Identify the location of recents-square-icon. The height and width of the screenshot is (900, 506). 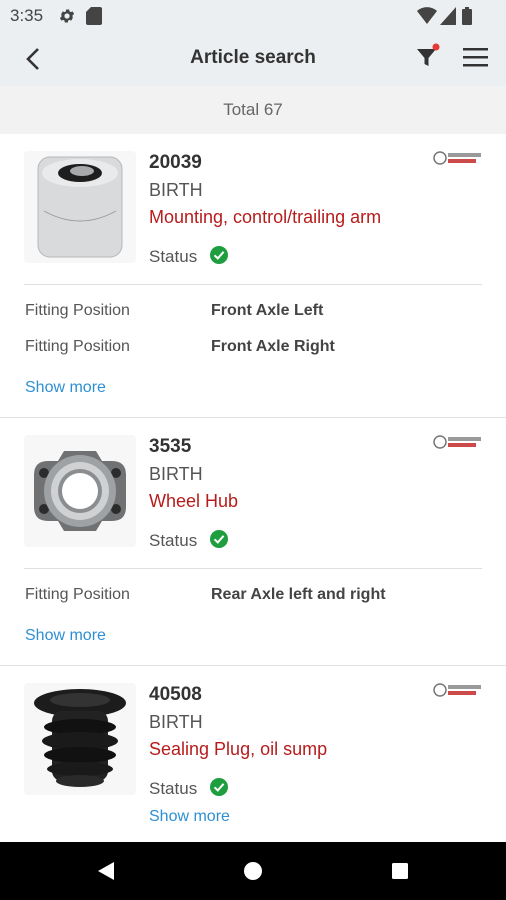
(400, 871).